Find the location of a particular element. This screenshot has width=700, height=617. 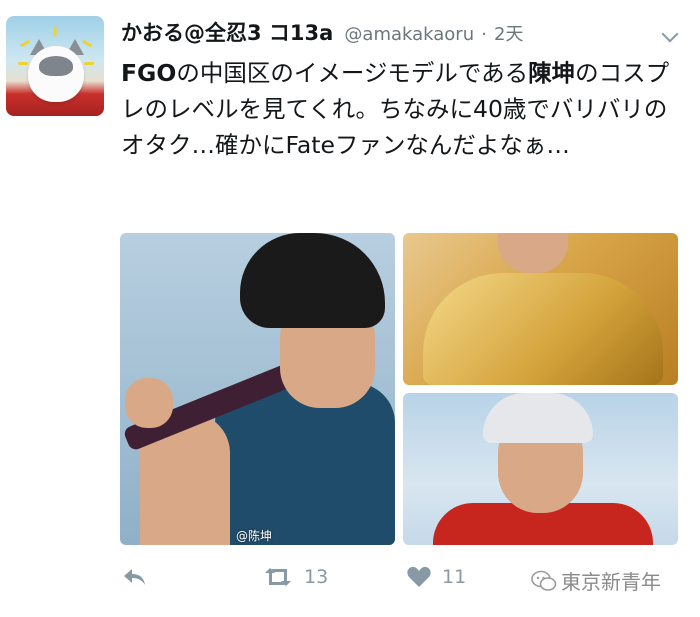

photo-caption: @陈坤 is located at coordinates (254, 536).